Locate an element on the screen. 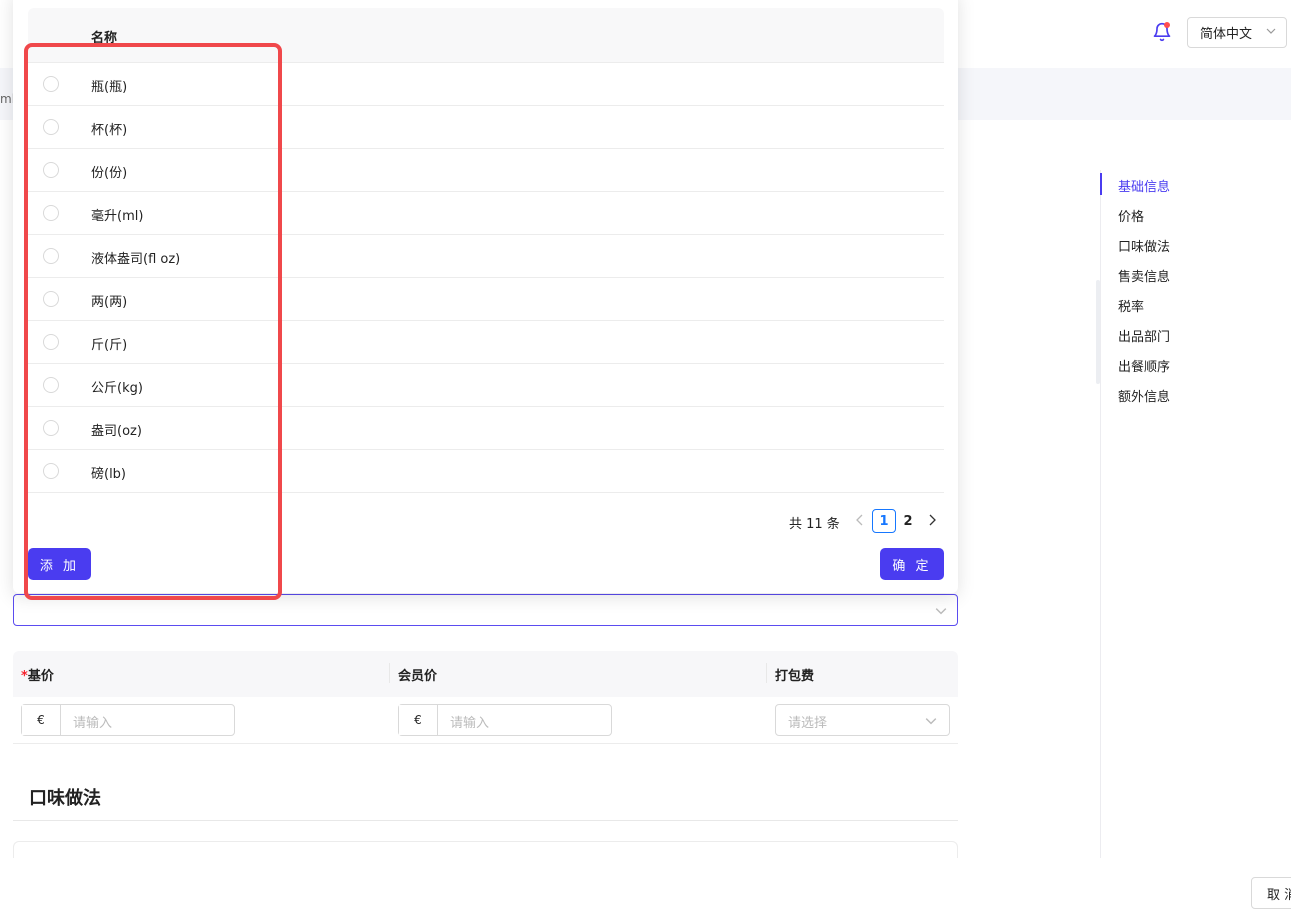 The height and width of the screenshot is (909, 1291). base-price-placeholder: 请输入 is located at coordinates (93, 723).